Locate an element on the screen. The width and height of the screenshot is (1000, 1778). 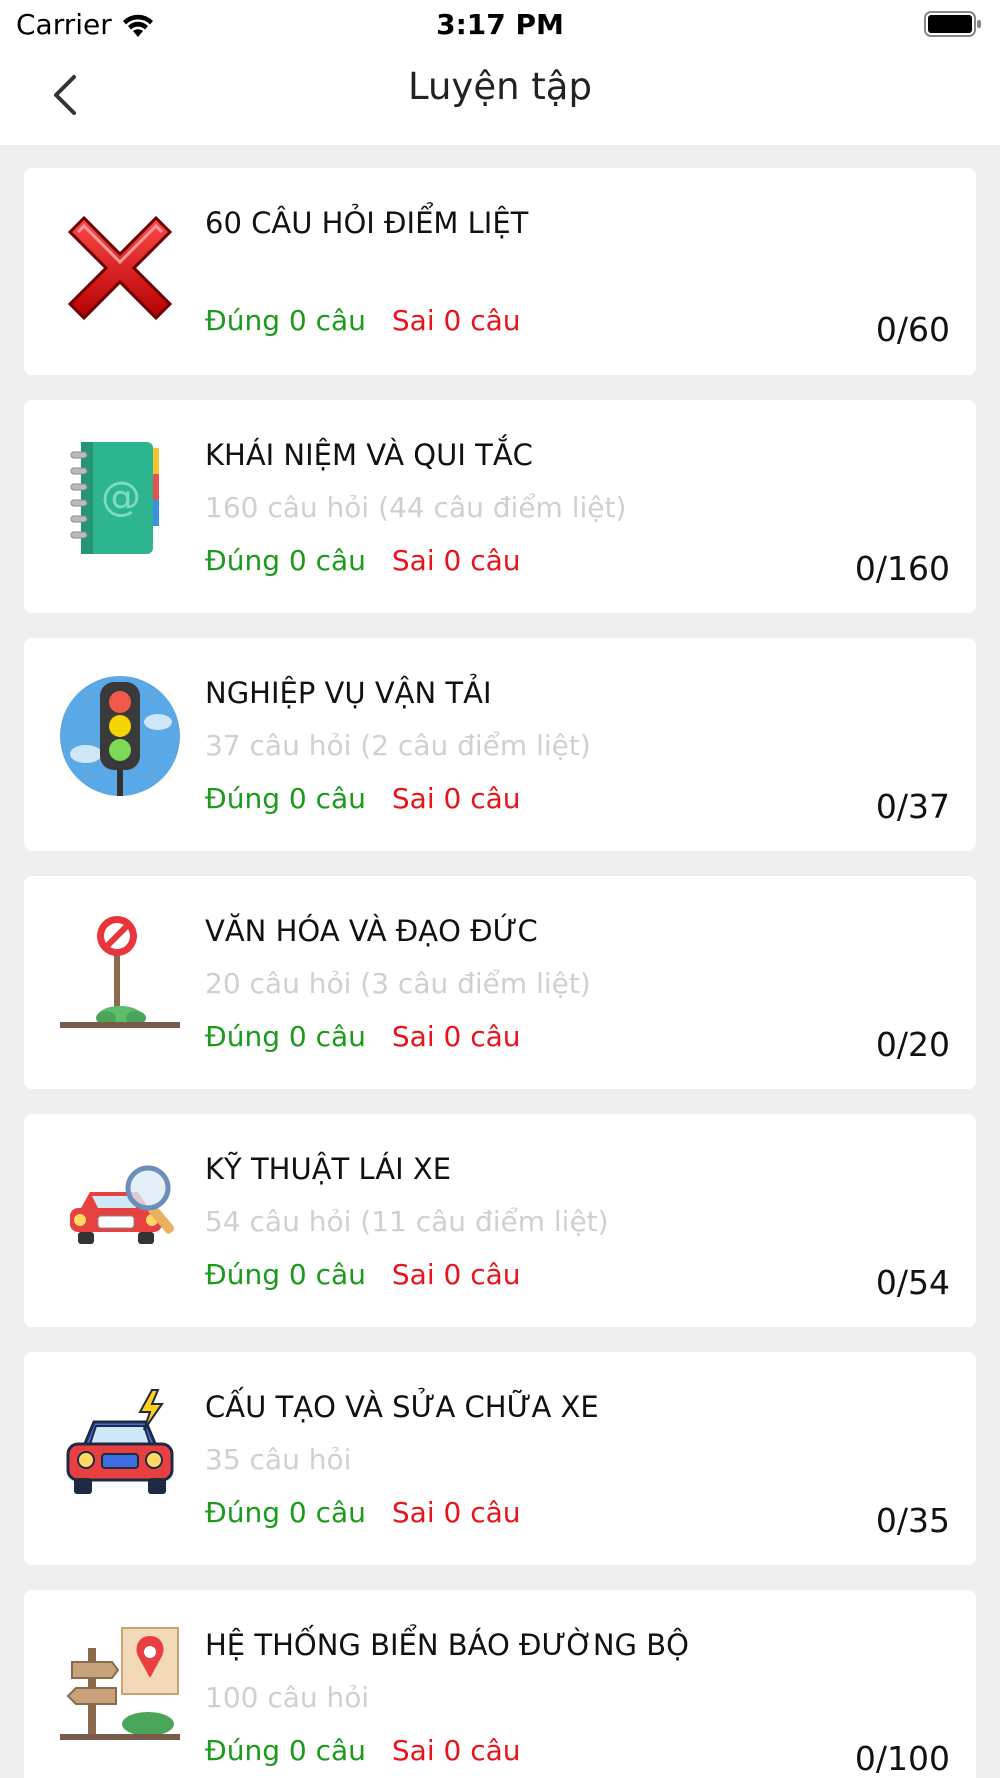
top-bar: Carrier 3:17 PM Luyện tập is located at coordinates (500, 72).